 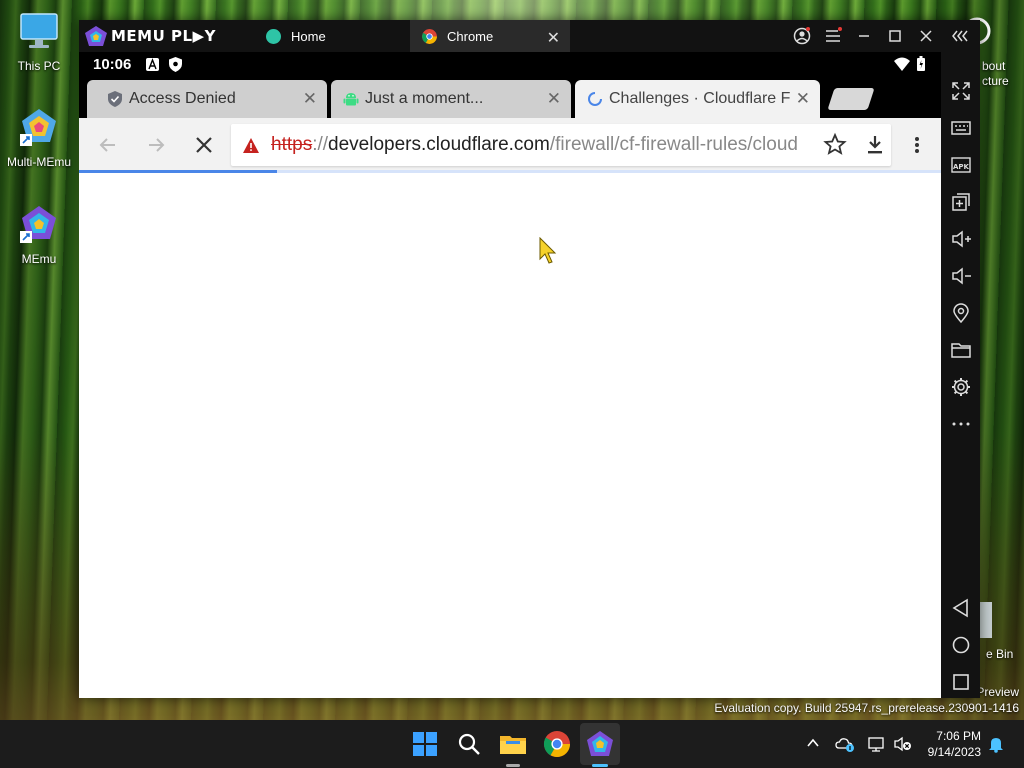 I want to click on chrome-tab-just-a-moment: Just a moment... ✕, so click(x=451, y=99).